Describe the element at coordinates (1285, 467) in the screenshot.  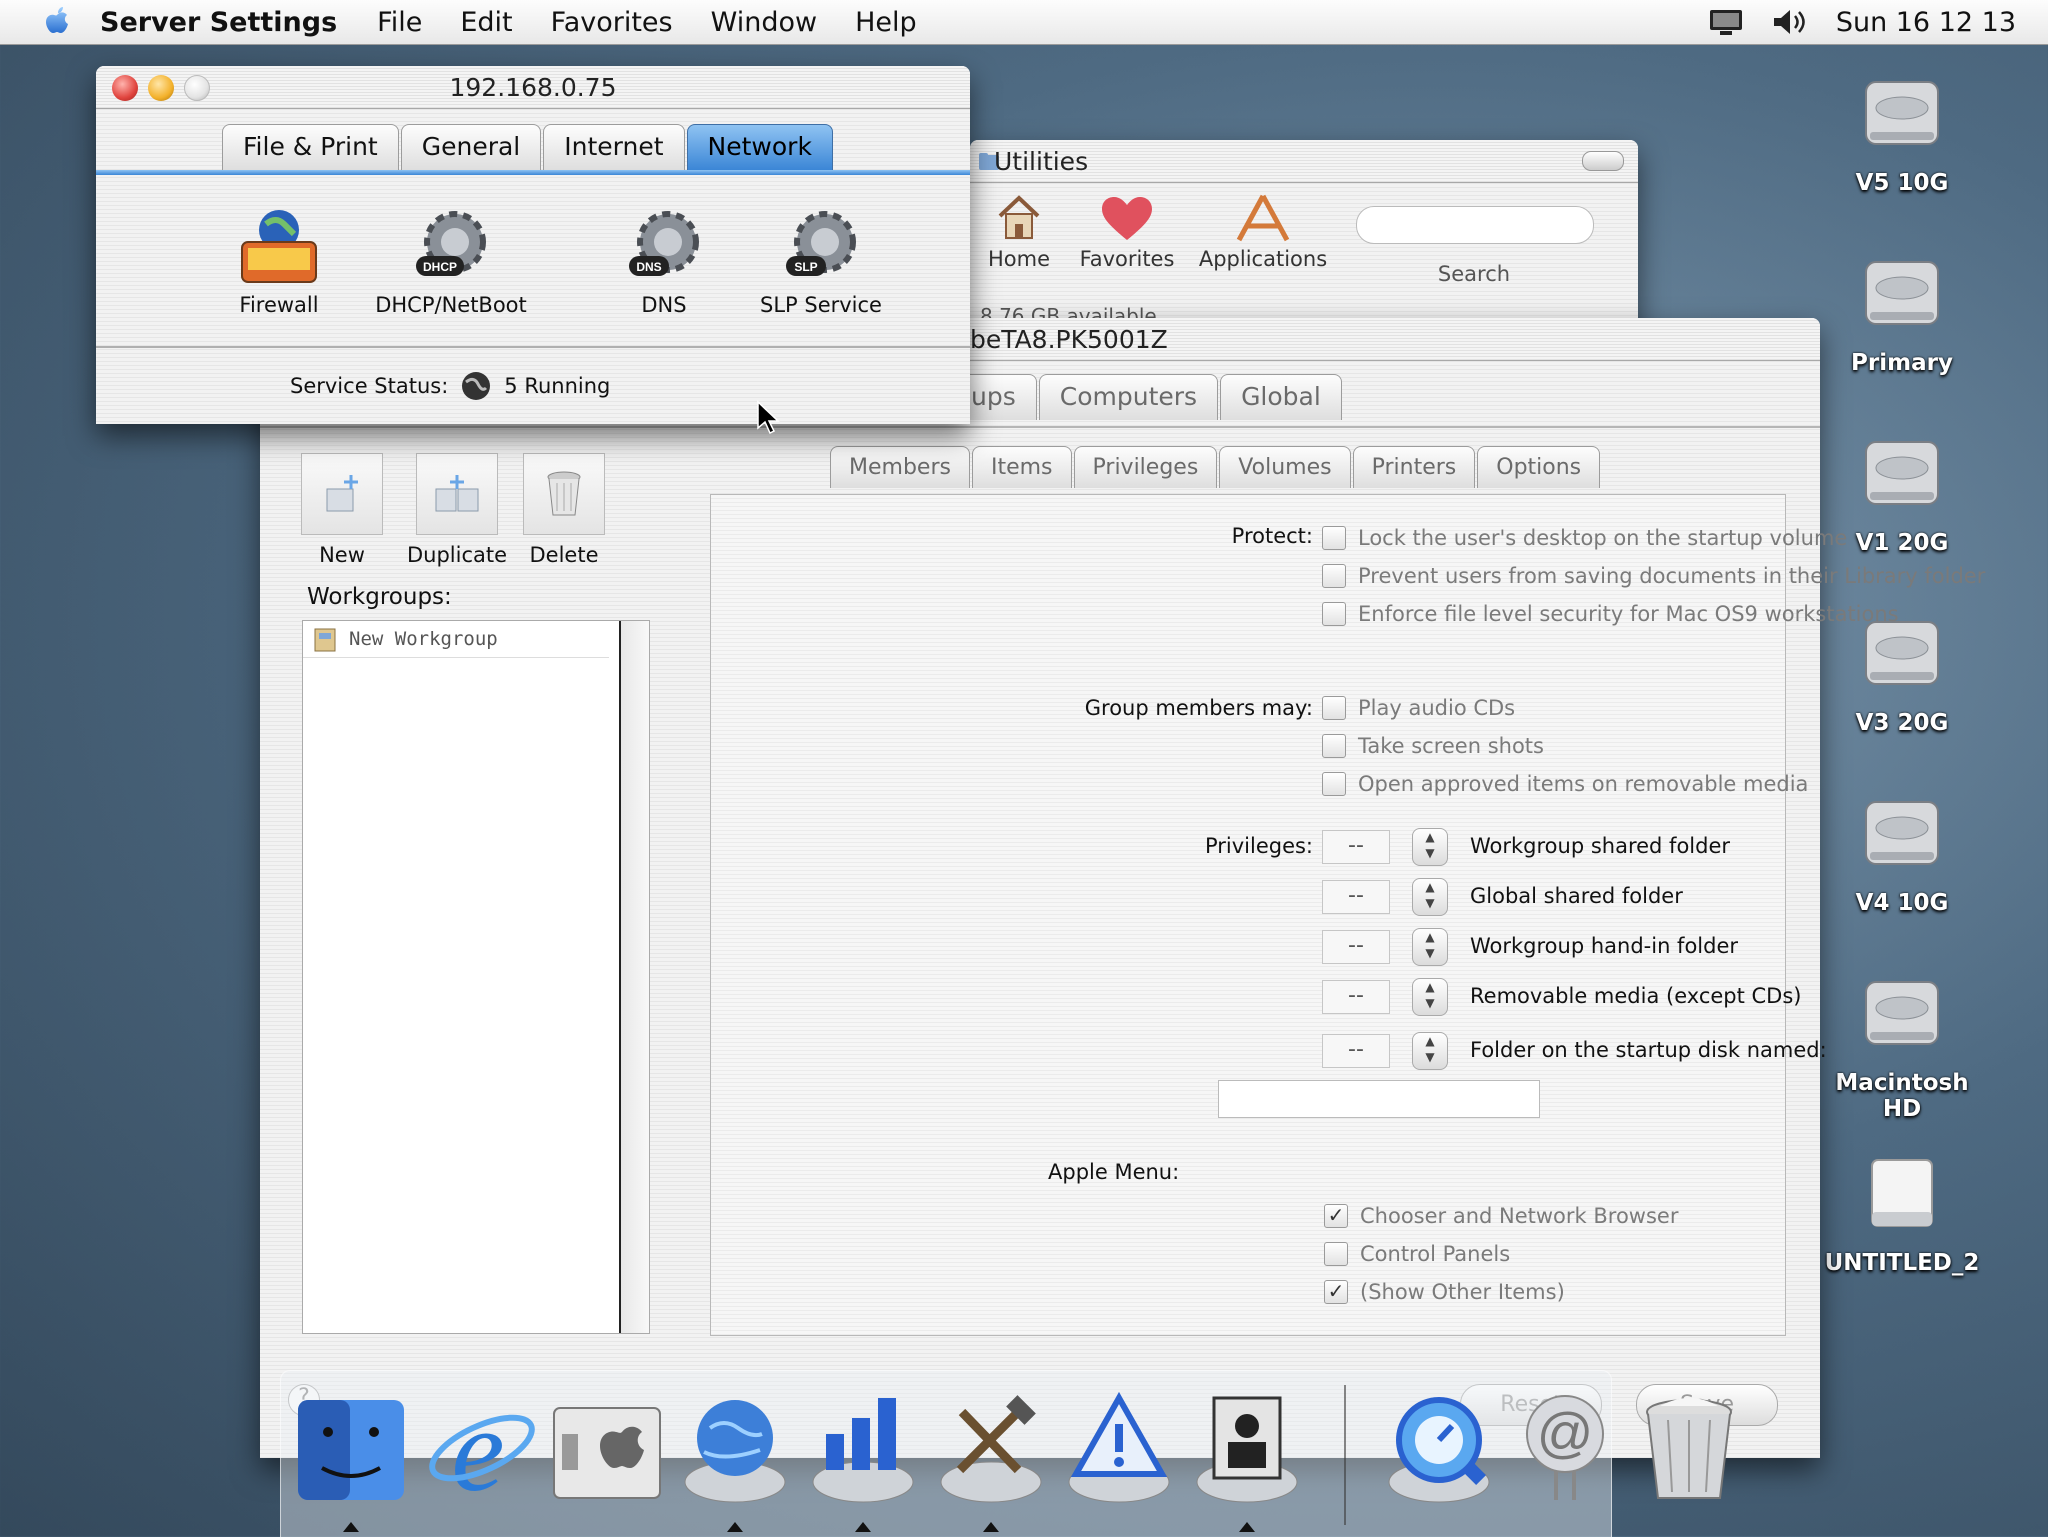
I see `tab-volumes: Volumes` at that location.